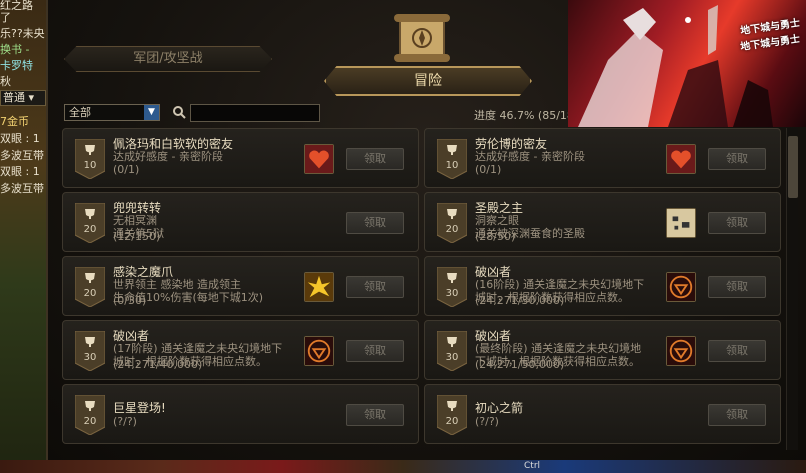 The width and height of the screenshot is (806, 473). What do you see at coordinates (80, 112) in the screenshot?
I see `category-filter-value: 全部` at bounding box center [80, 112].